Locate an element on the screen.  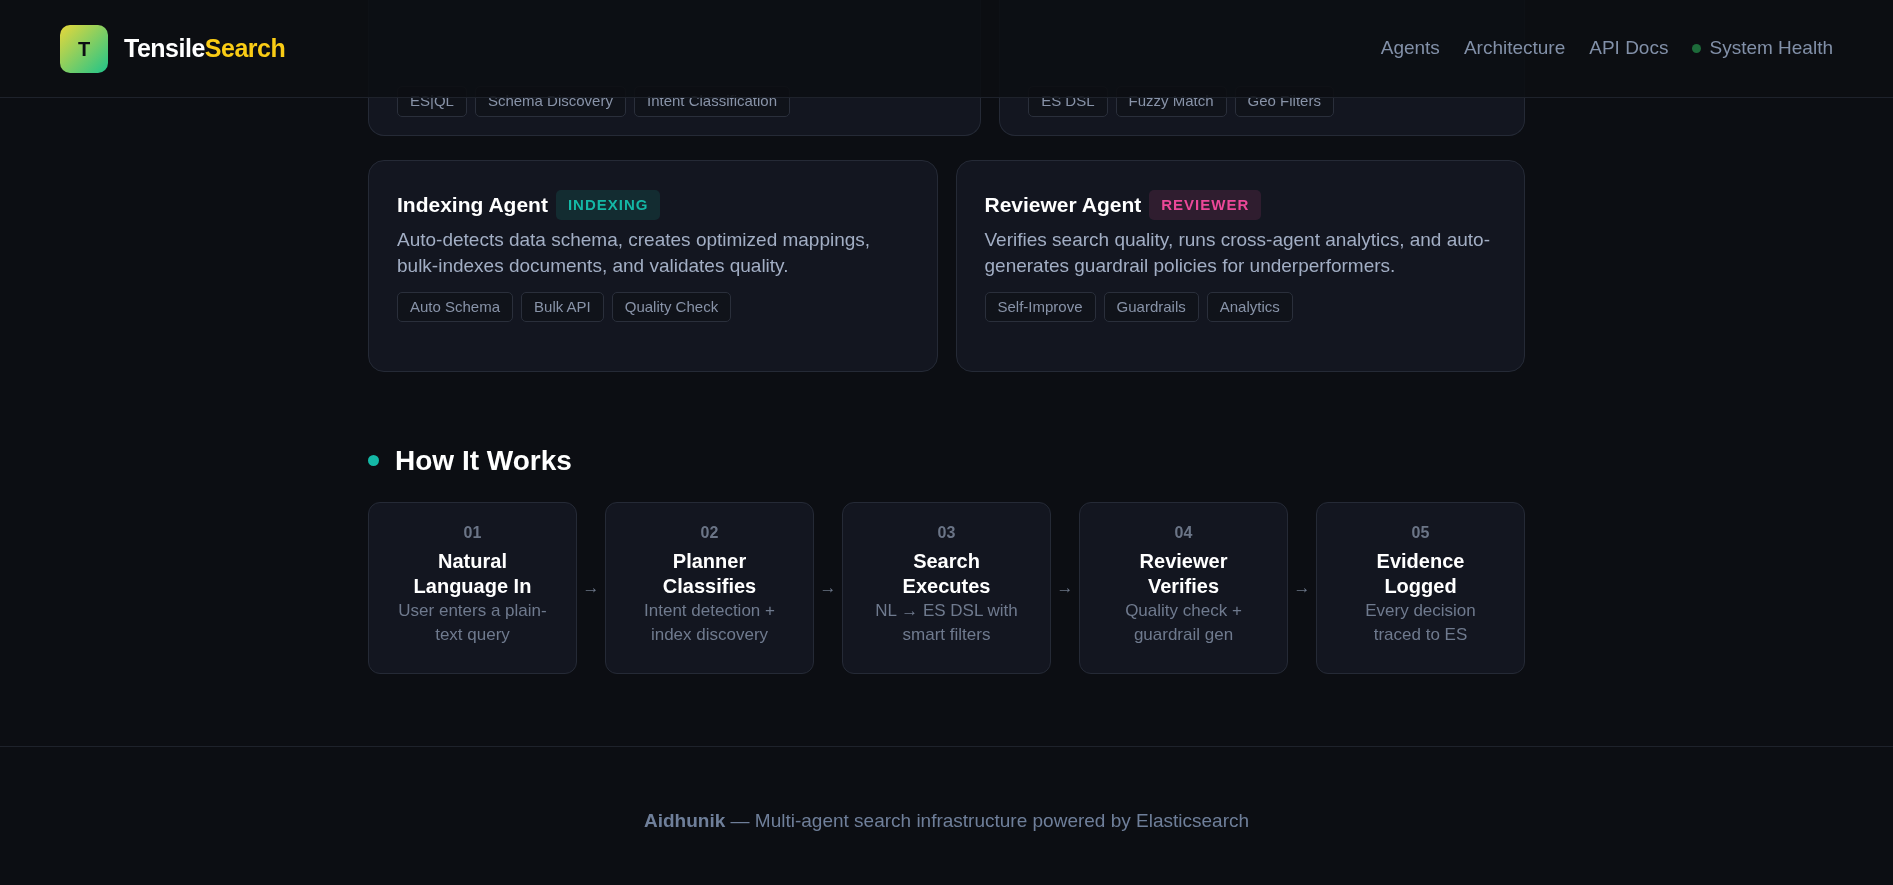
tag: Self-Improve is located at coordinates (1040, 307).